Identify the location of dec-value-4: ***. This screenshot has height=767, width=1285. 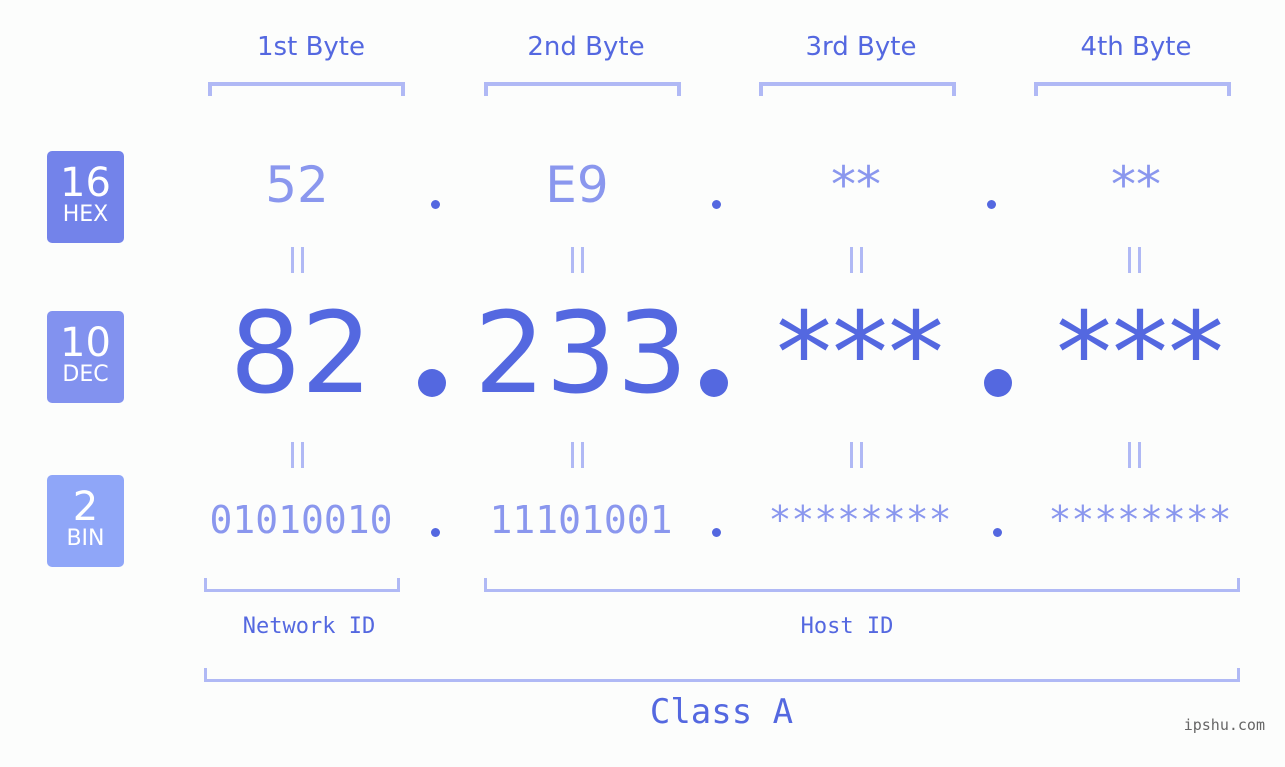
(1140, 354).